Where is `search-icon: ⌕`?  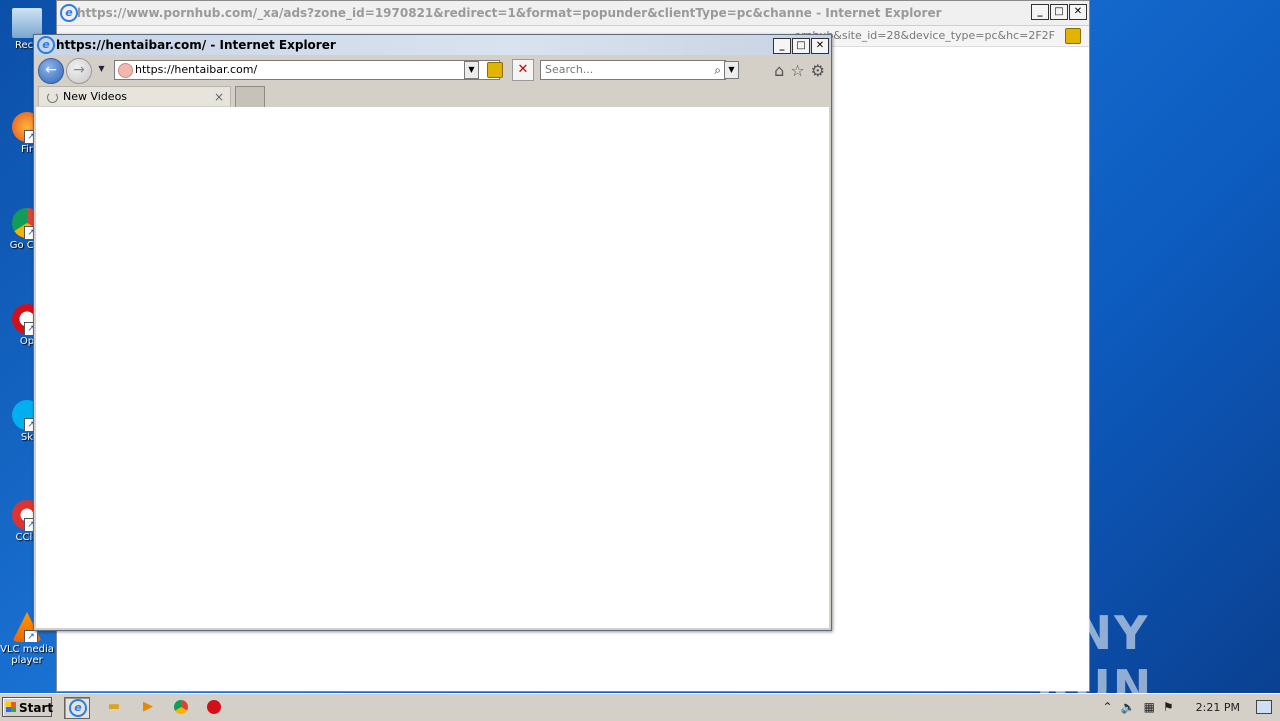
search-icon: ⌕ is located at coordinates (717, 70).